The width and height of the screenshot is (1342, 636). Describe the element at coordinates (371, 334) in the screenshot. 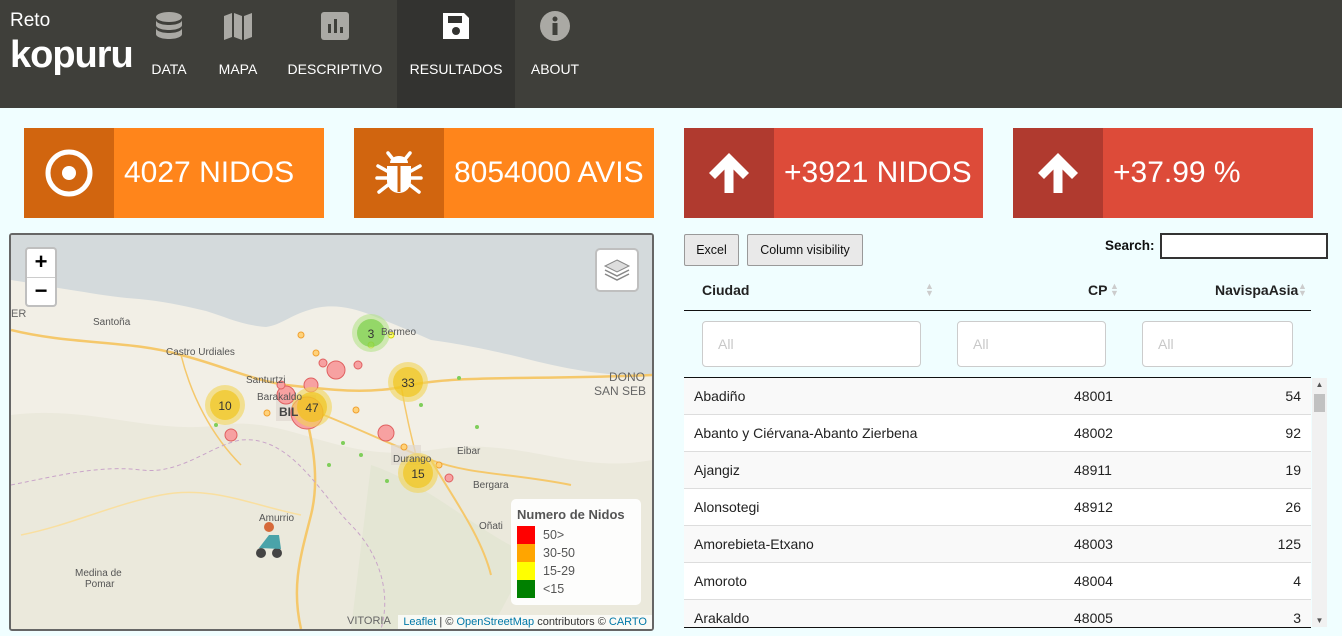

I see `svg-text: 3` at that location.